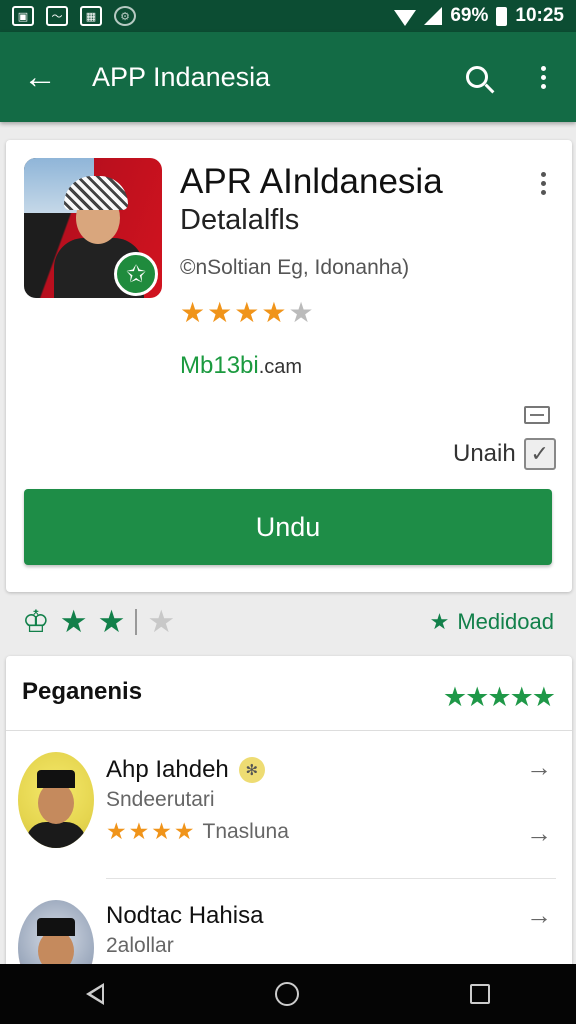 The image size is (576, 1024). I want to click on photo-notification-icon: ▦, so click(91, 16).